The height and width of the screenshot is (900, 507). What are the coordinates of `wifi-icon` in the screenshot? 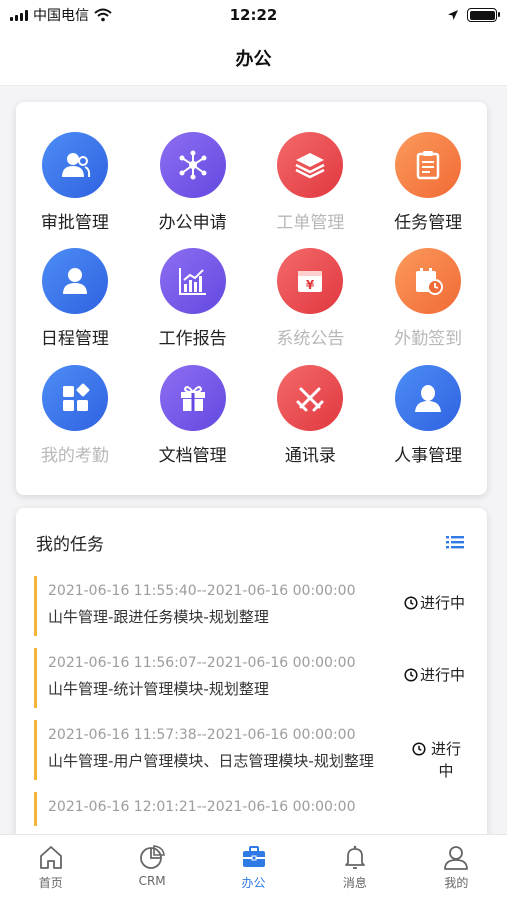 It's located at (103, 15).